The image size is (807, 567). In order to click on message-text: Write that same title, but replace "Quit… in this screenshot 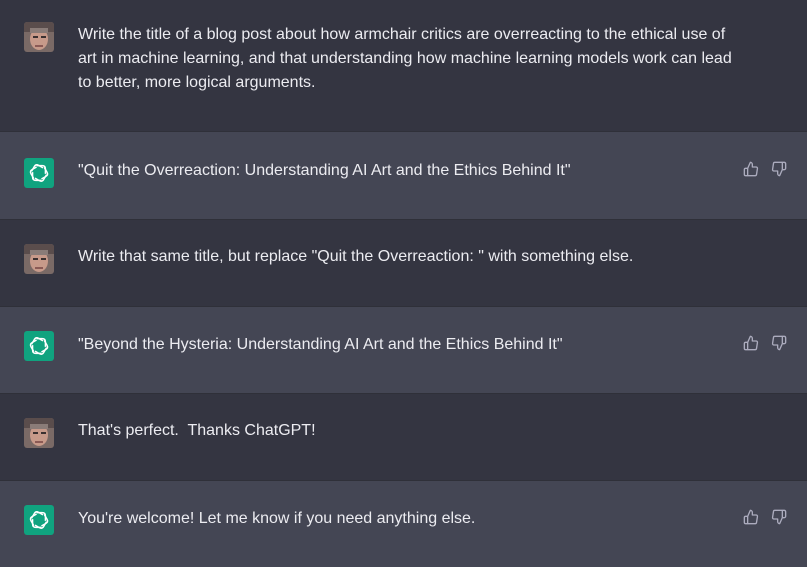, I will do `click(356, 256)`.